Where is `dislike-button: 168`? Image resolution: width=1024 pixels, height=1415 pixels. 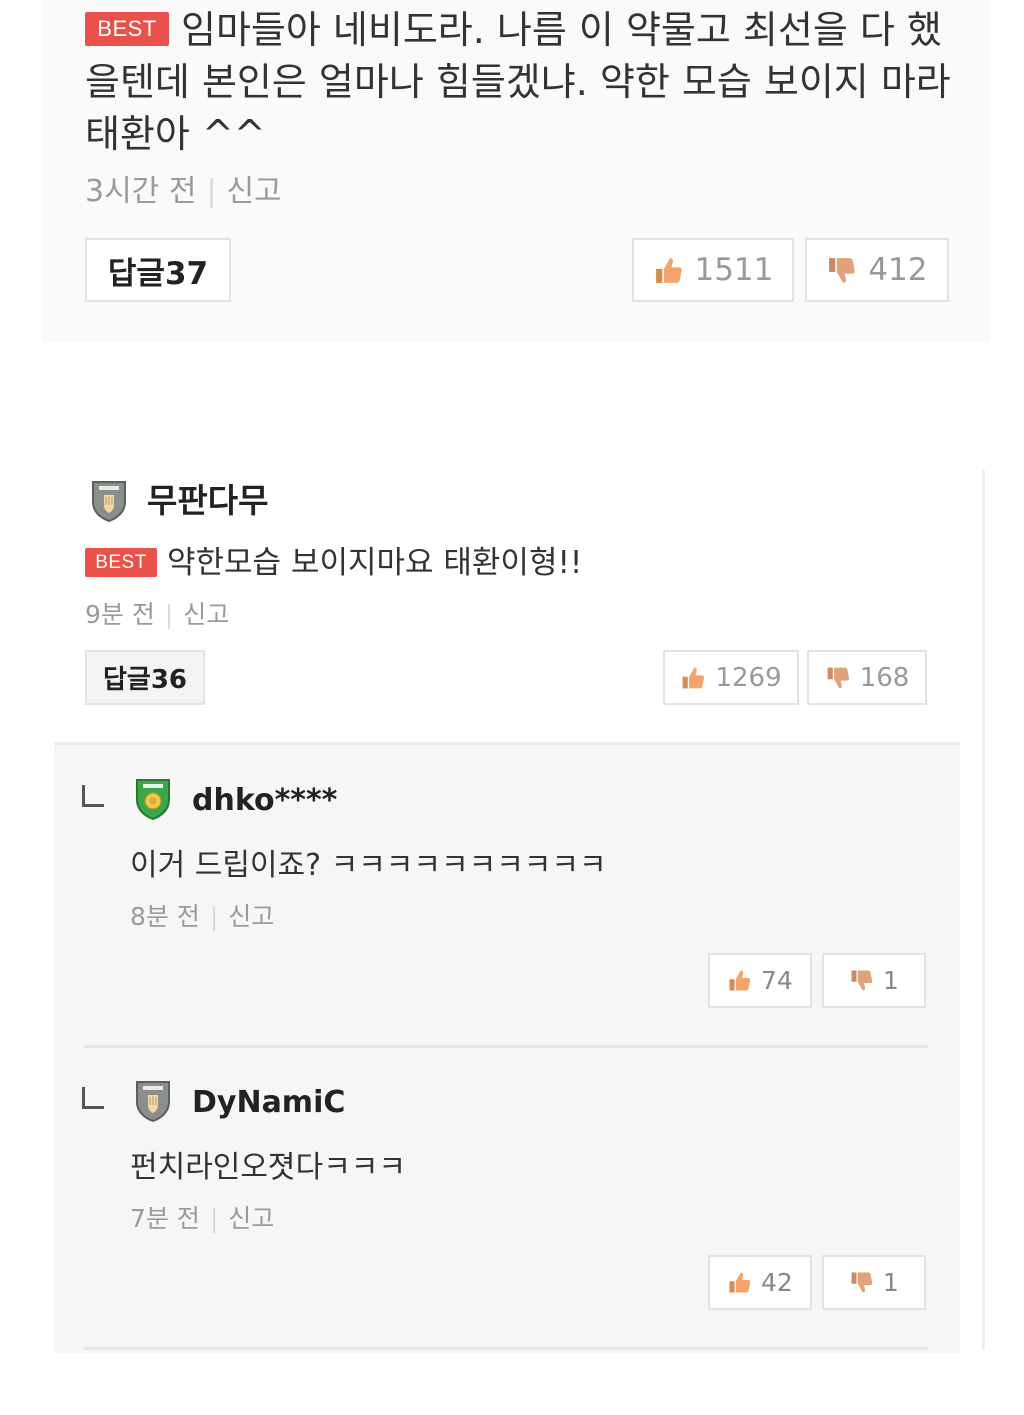 dislike-button: 168 is located at coordinates (867, 677).